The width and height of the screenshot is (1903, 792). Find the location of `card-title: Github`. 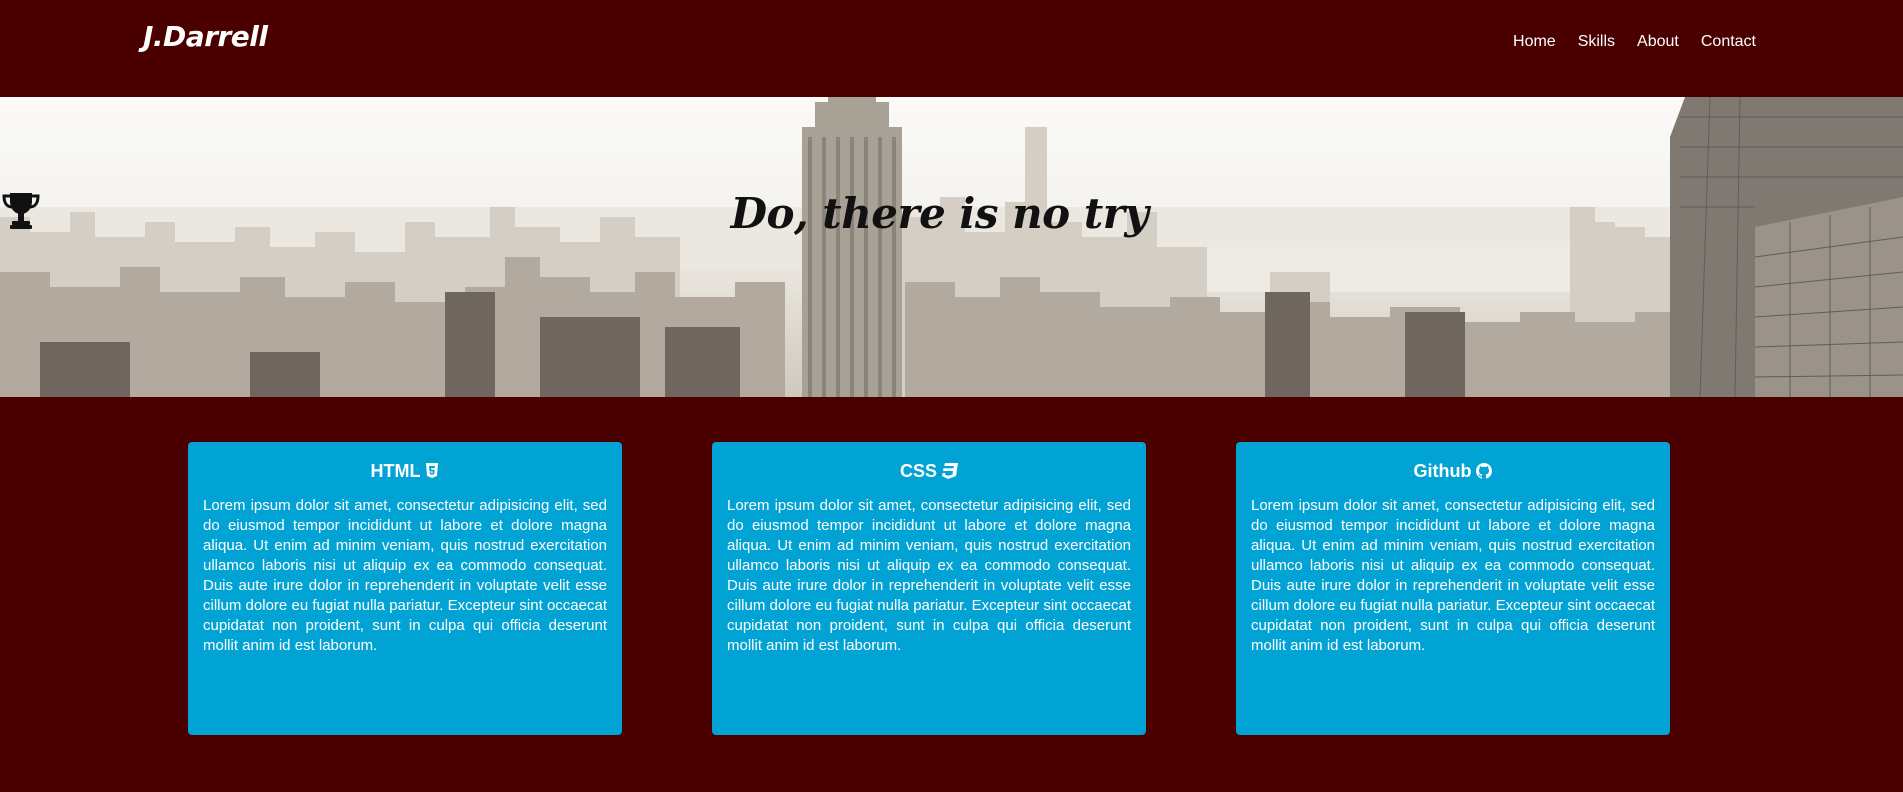

card-title: Github is located at coordinates (1453, 471).